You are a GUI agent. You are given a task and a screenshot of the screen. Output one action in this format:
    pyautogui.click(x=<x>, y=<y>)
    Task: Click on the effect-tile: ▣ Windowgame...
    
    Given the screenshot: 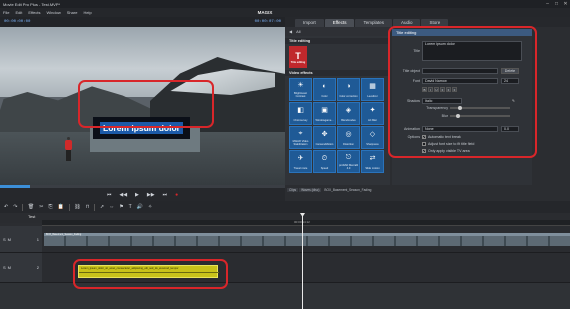 What is the action you would take?
    pyautogui.click(x=324, y=113)
    